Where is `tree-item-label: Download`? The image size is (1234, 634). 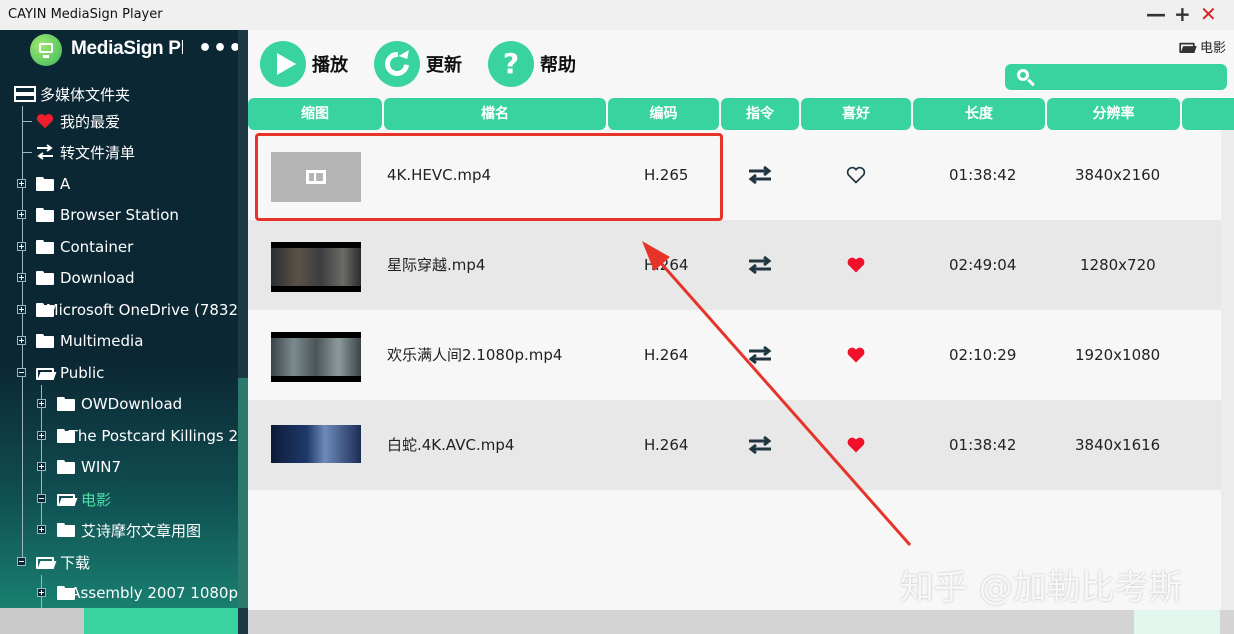 tree-item-label: Download is located at coordinates (97, 278).